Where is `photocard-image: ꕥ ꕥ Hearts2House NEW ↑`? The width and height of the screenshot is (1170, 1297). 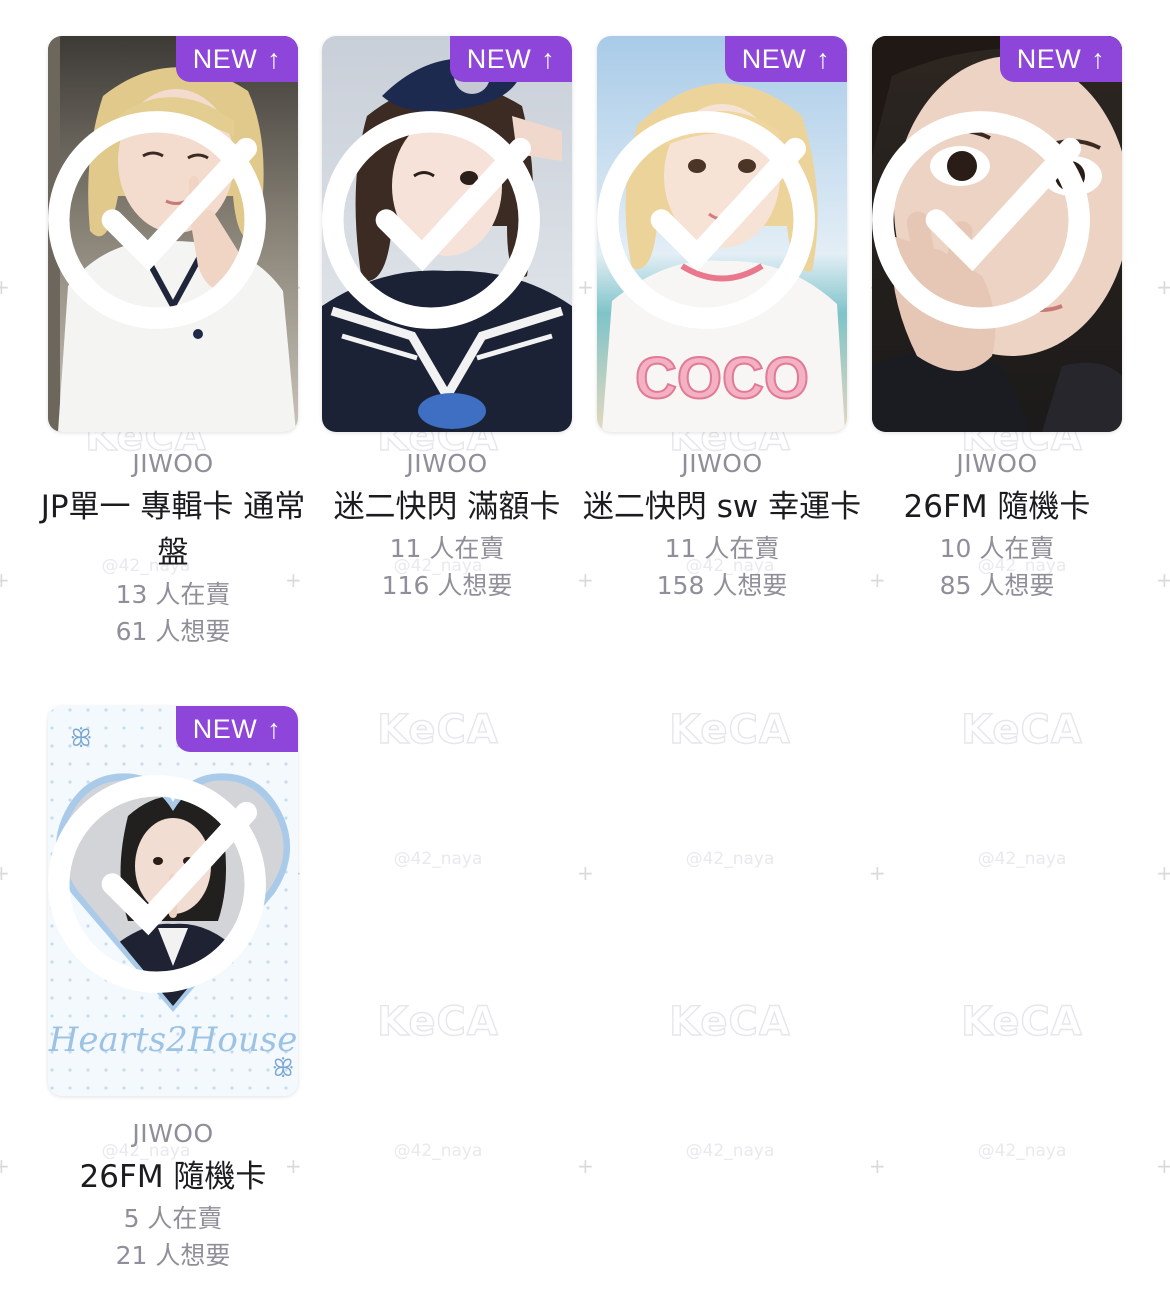
photocard-image: ꕥ ꕥ Hearts2House NEW ↑ is located at coordinates (173, 901).